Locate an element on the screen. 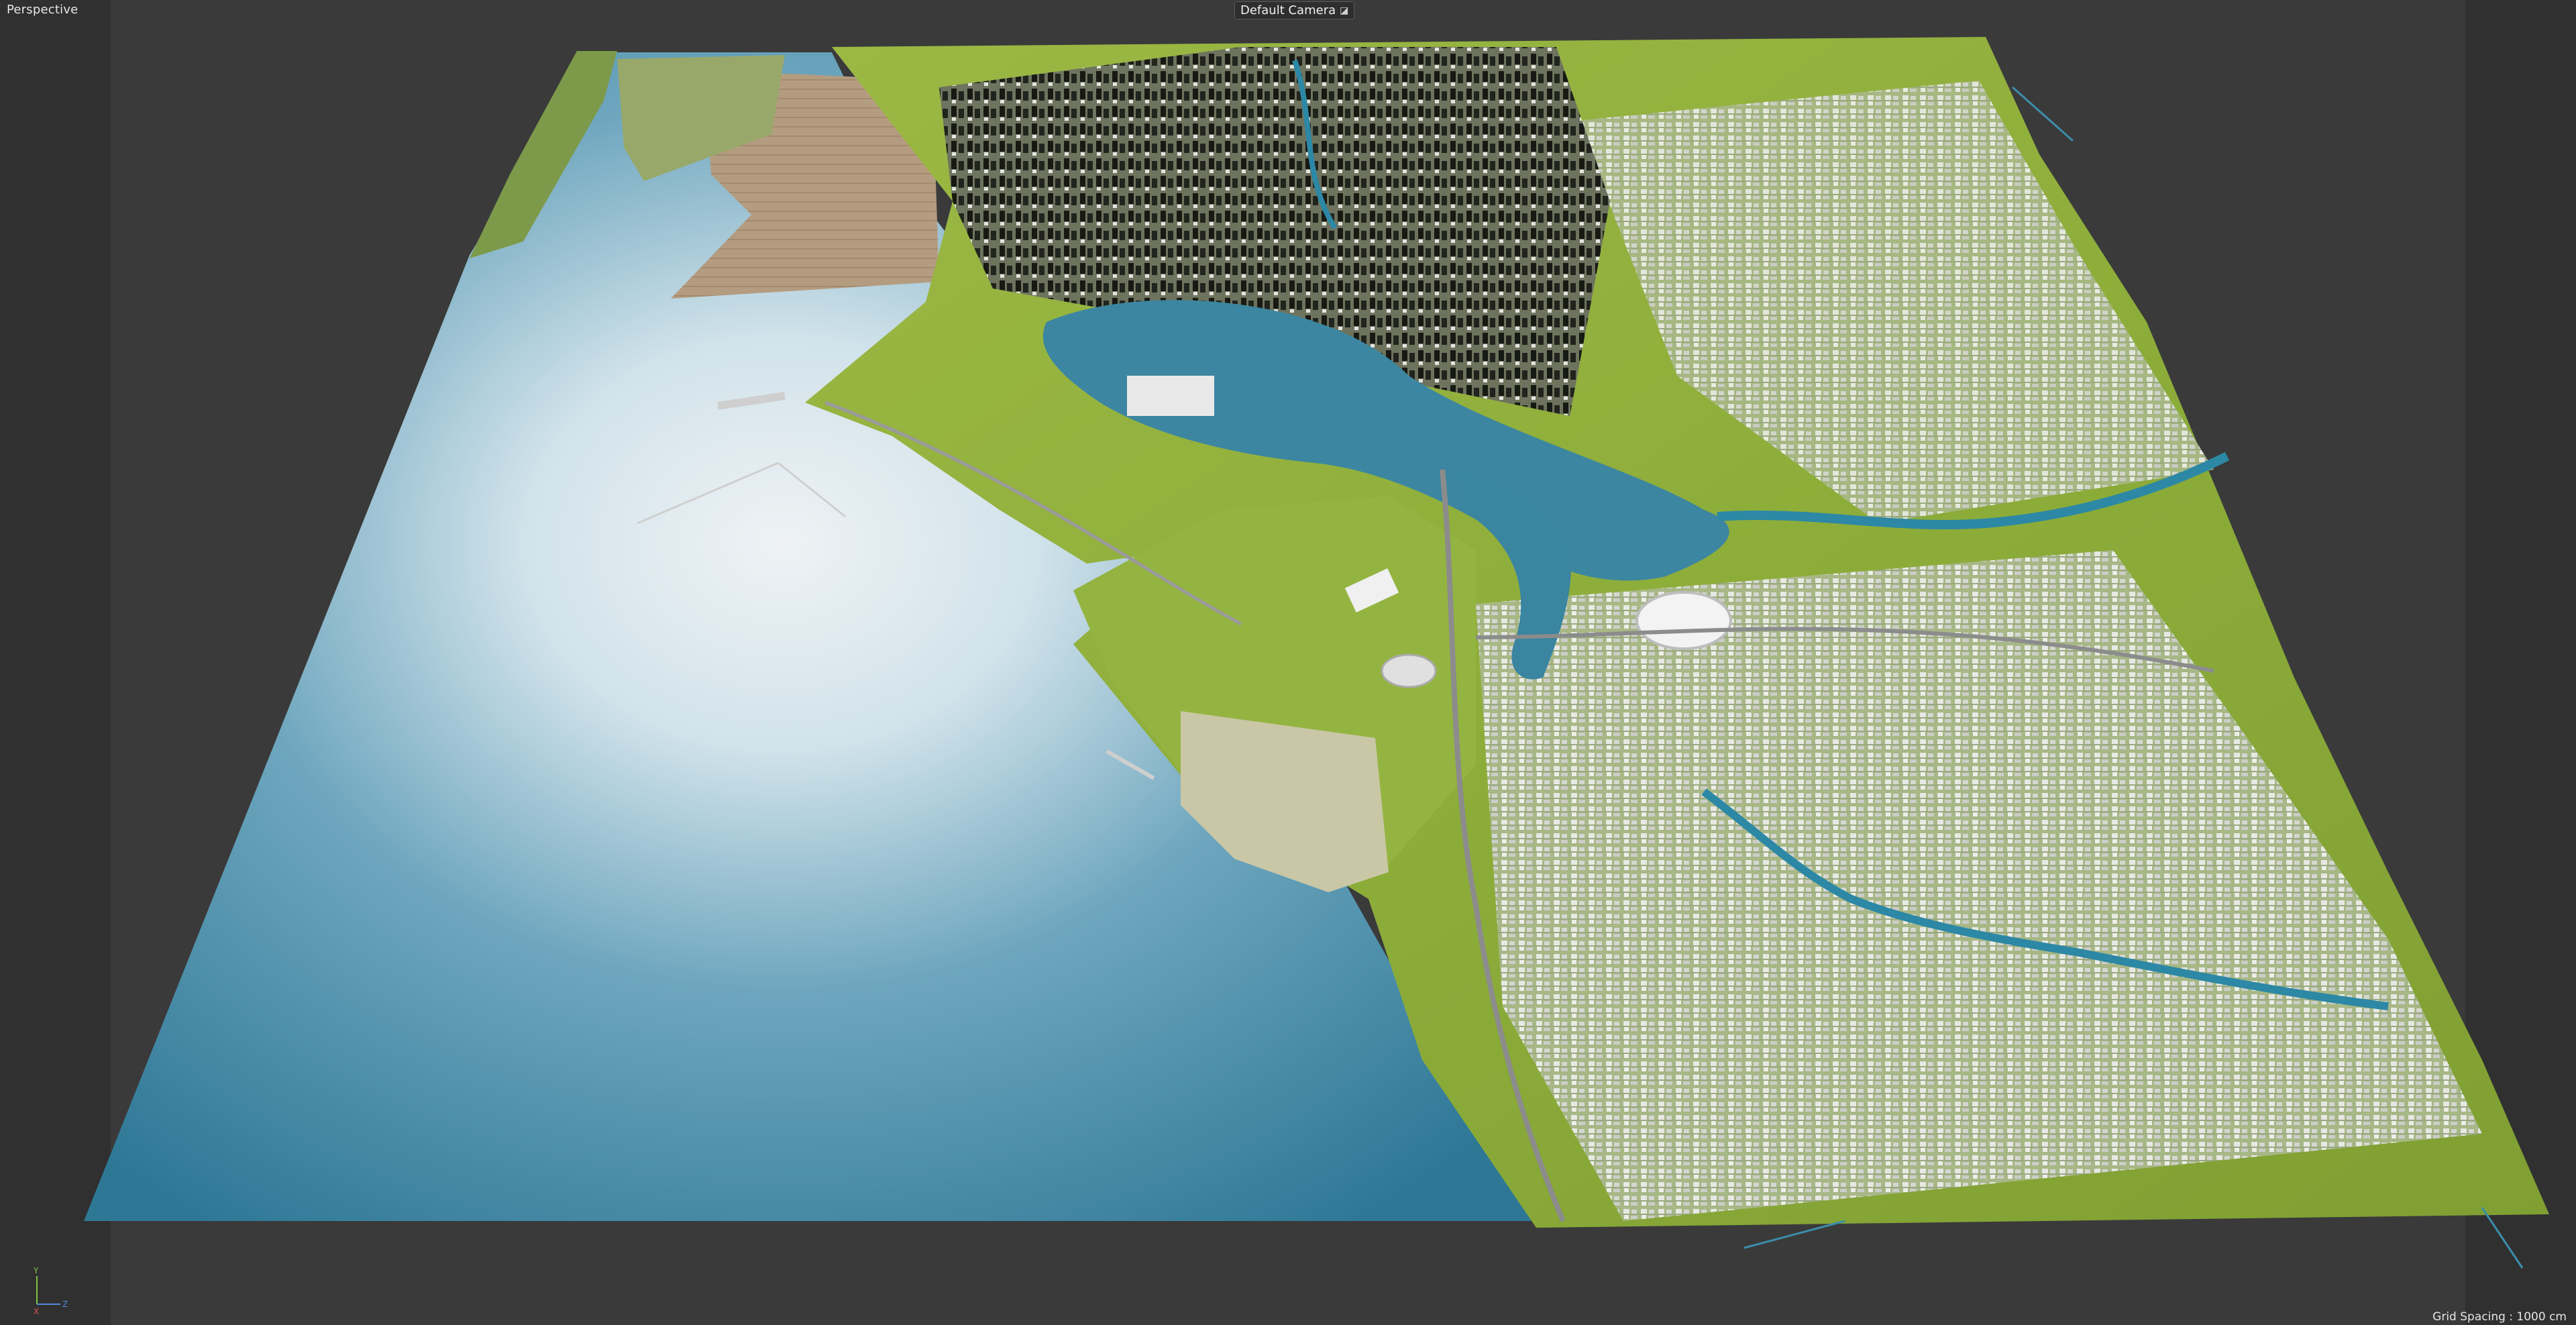  view-name-label: Perspective is located at coordinates (42, 10).